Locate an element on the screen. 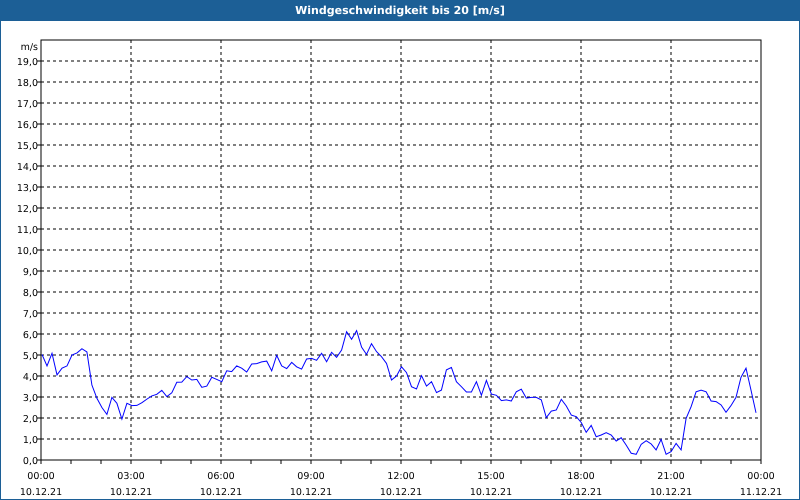 Image resolution: width=800 pixels, height=500 pixels. x-tick-label: 06:00 is located at coordinates (221, 476).